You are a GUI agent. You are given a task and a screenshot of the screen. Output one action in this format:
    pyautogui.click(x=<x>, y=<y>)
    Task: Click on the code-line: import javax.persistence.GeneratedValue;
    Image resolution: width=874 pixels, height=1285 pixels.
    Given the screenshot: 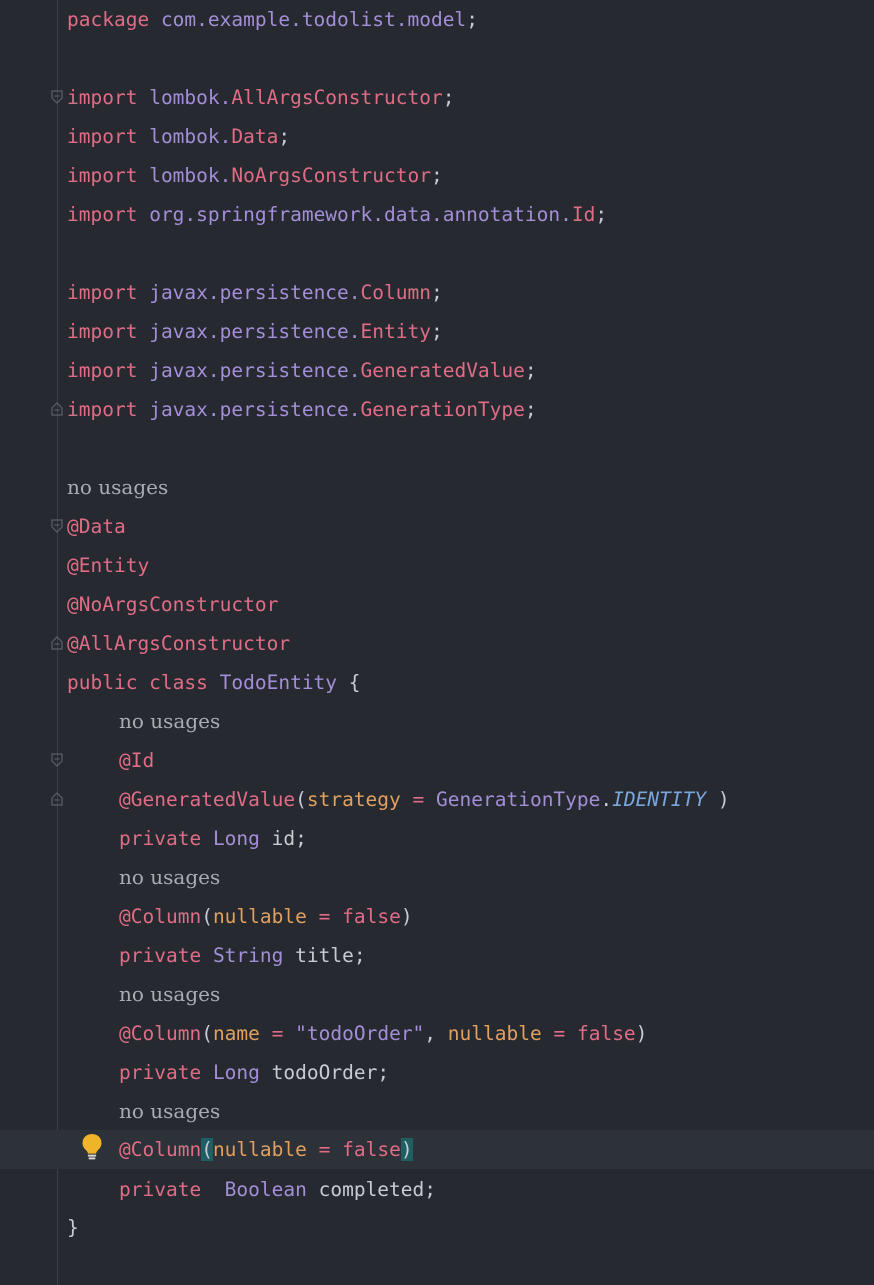 What is the action you would take?
    pyautogui.click(x=437, y=370)
    